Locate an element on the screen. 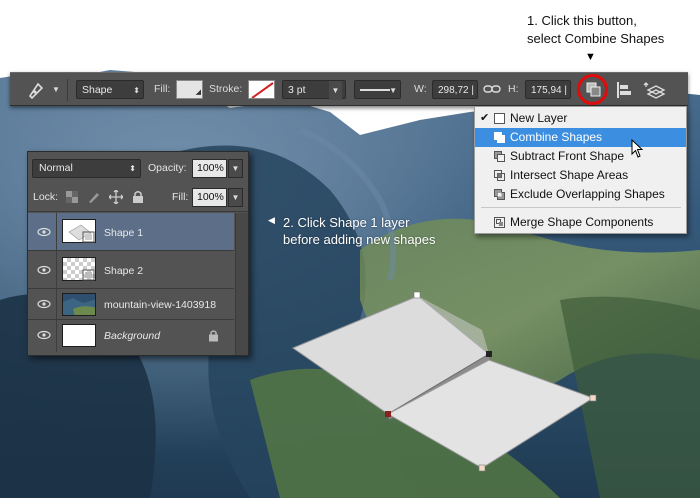  menu-item-subtract-front-shape: Subtract Front Shape is located at coordinates (580, 156).